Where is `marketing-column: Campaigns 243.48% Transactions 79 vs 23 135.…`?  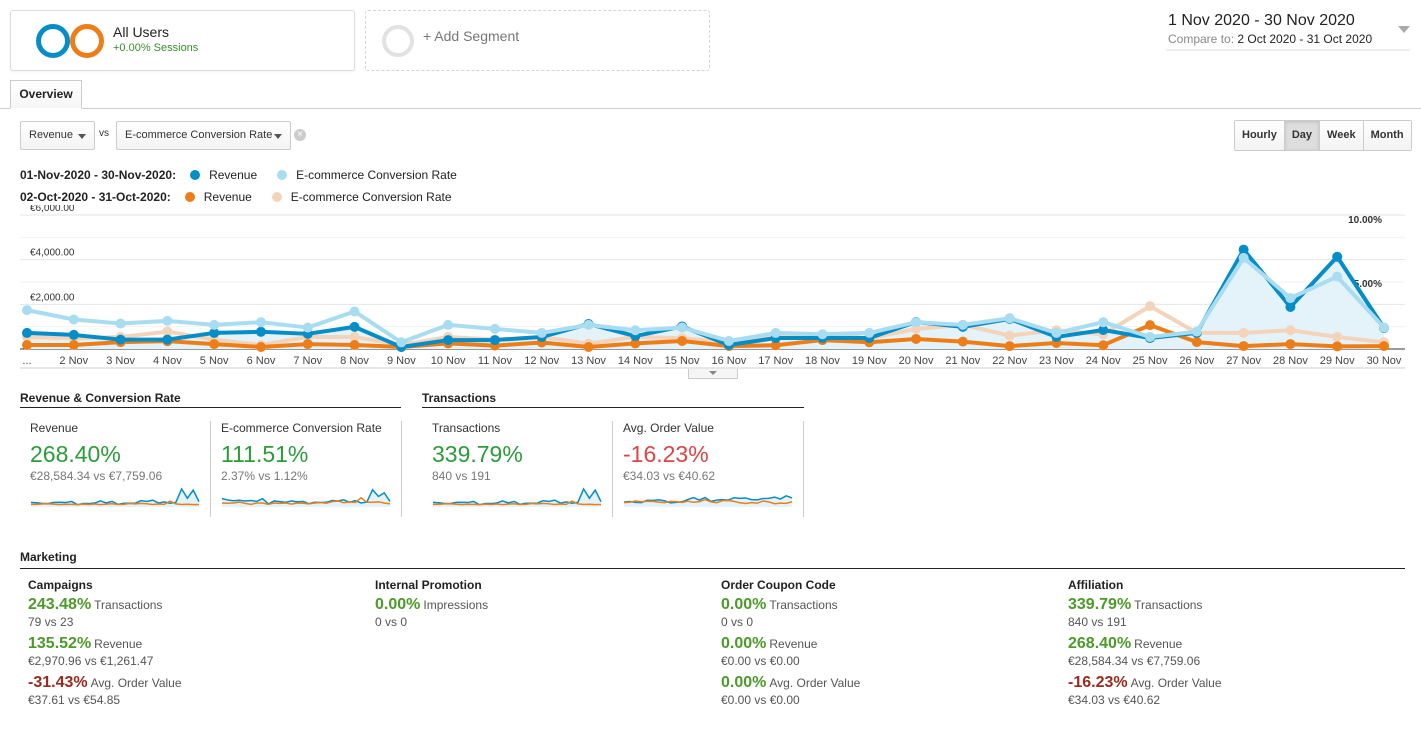 marketing-column: Campaigns 243.48% Transactions 79 vs 23 135.… is located at coordinates (105, 645).